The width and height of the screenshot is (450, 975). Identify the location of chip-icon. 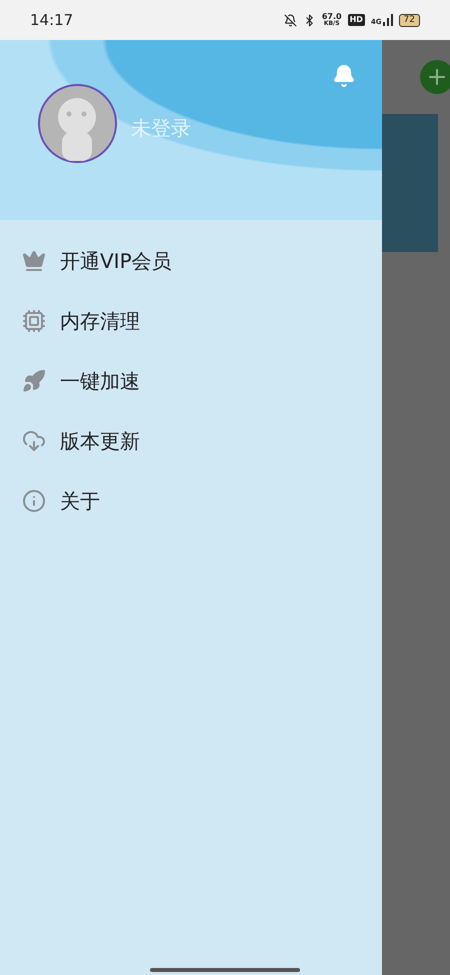
(34, 321).